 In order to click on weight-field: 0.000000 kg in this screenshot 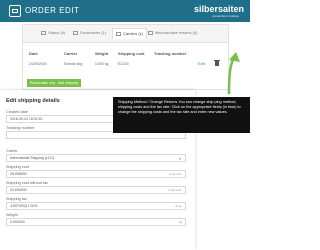, I will do `click(96, 222)`.